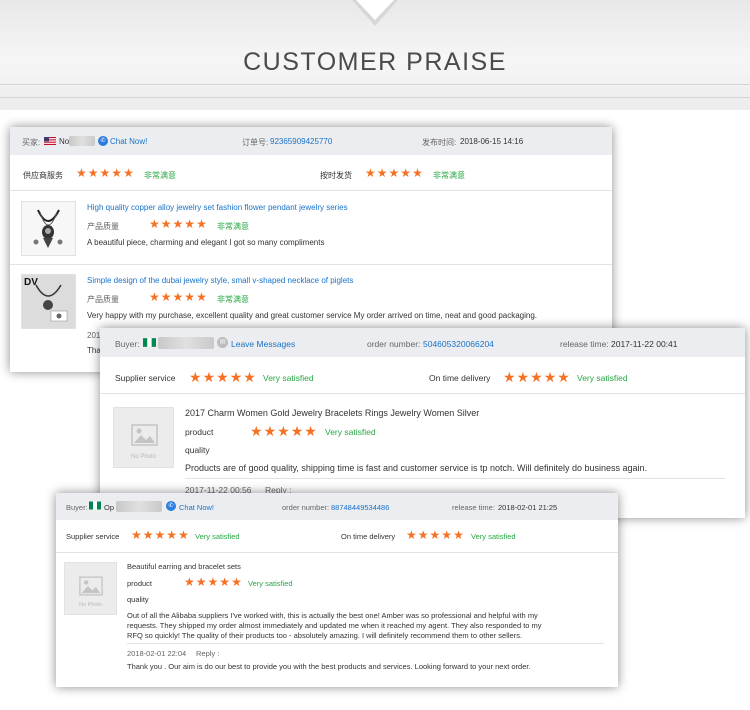 The width and height of the screenshot is (750, 710). Describe the element at coordinates (222, 342) in the screenshot. I see `message-icon: ✉` at that location.